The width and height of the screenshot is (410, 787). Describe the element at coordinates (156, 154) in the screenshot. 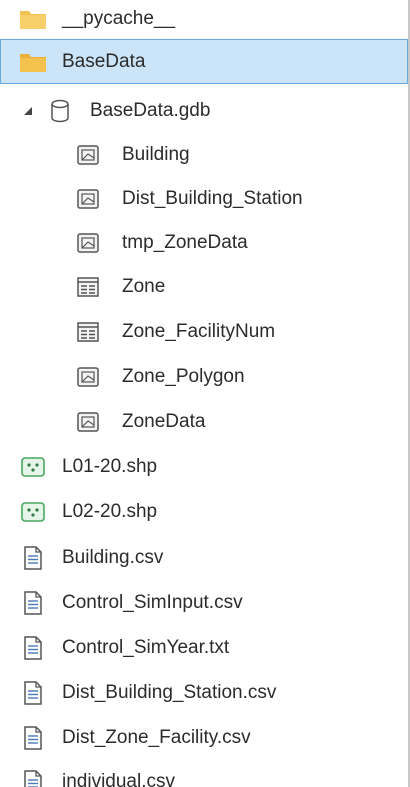

I see `tree-item-label: Building` at that location.